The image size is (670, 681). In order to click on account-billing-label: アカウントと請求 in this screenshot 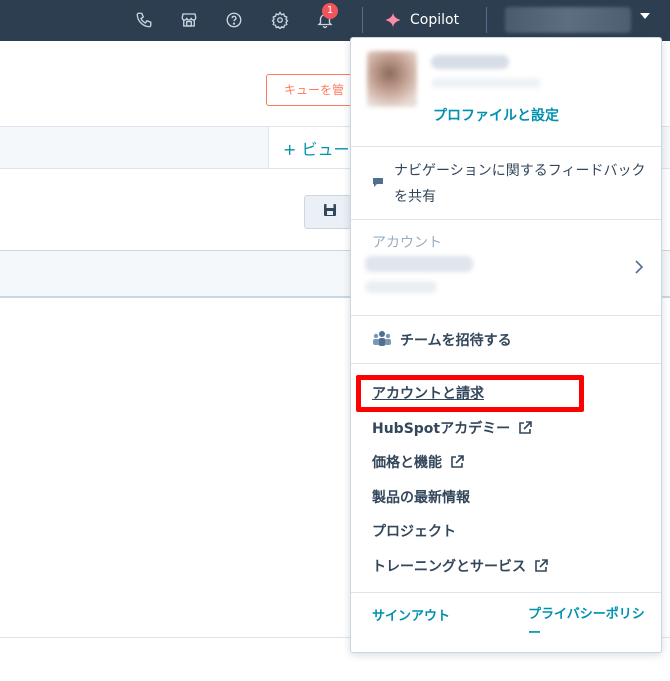, I will do `click(428, 394)`.